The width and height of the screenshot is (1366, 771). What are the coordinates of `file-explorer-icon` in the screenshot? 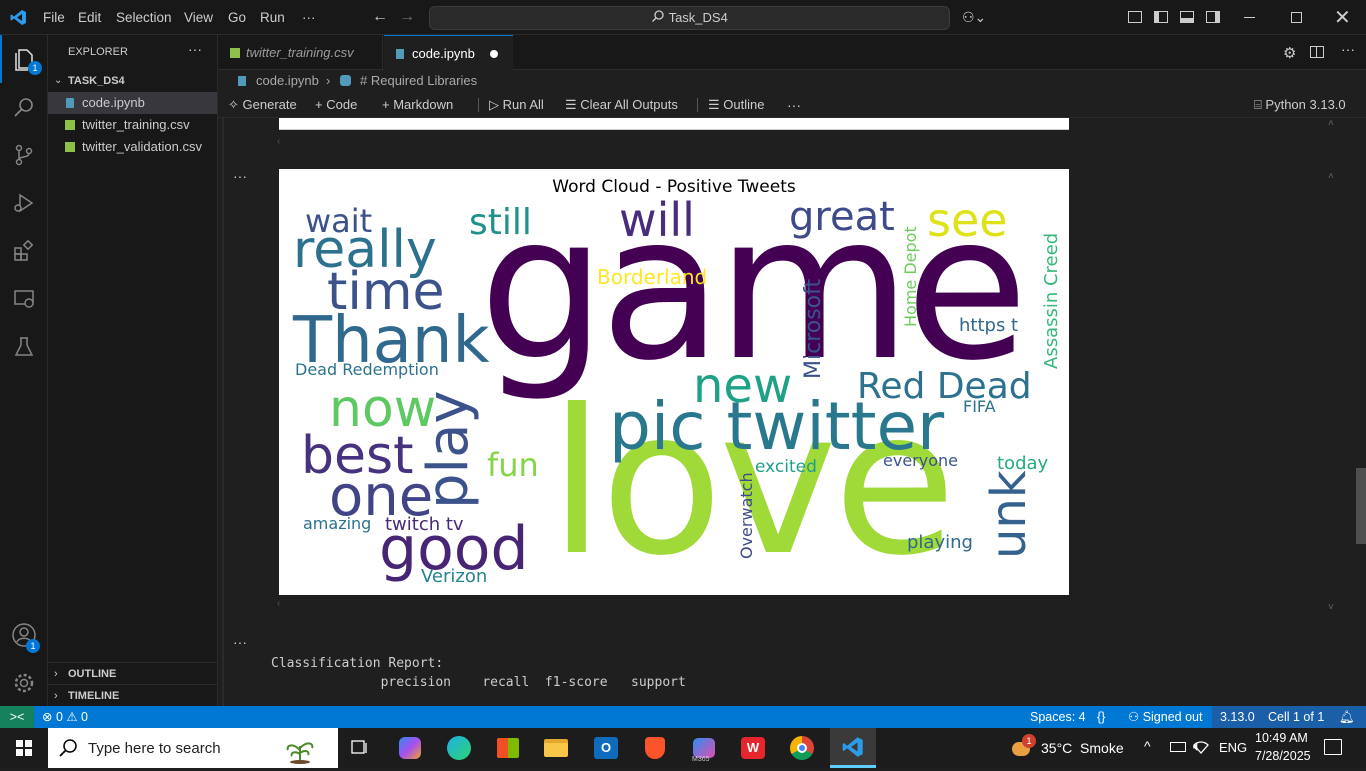 It's located at (556, 748).